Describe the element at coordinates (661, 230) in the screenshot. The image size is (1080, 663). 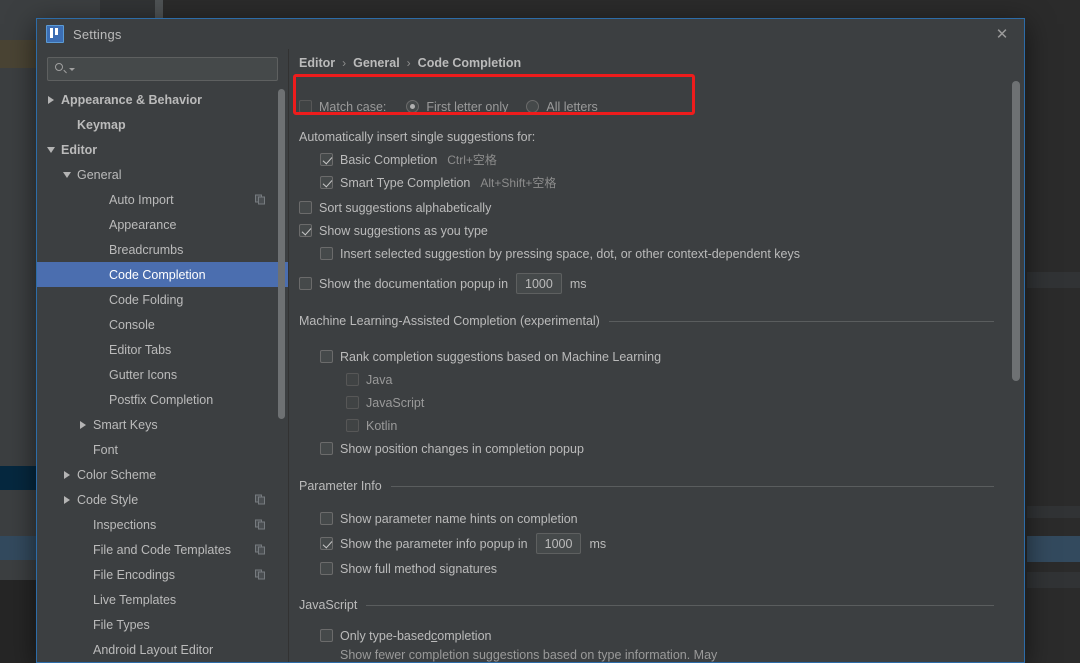
I see `show-as-you-type-row: Show suggestions as you type` at that location.